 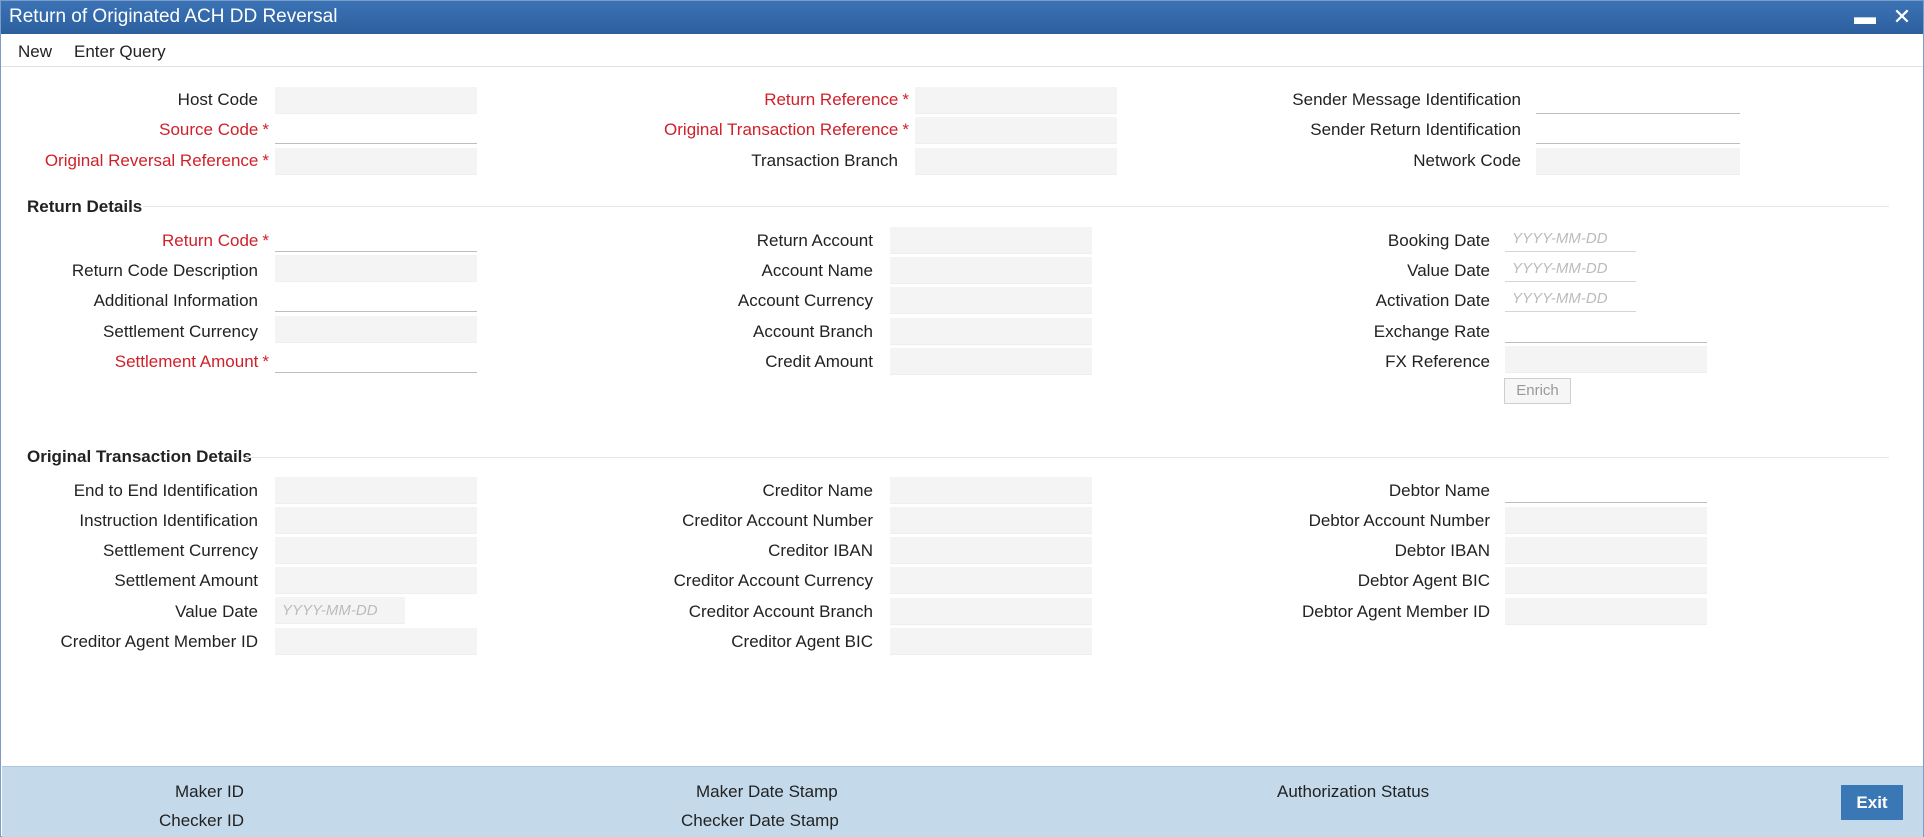 What do you see at coordinates (991, 361) in the screenshot?
I see `credit-amount-field` at bounding box center [991, 361].